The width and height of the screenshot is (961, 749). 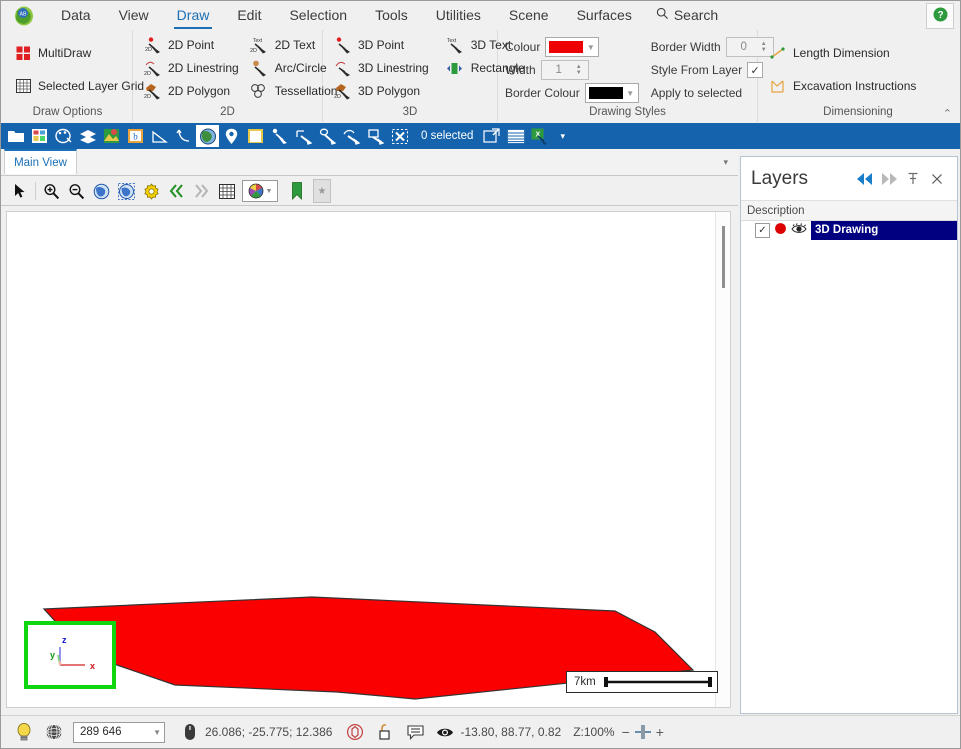 What do you see at coordinates (884, 230) in the screenshot?
I see `layer-name-label: 3D Drawing` at bounding box center [884, 230].